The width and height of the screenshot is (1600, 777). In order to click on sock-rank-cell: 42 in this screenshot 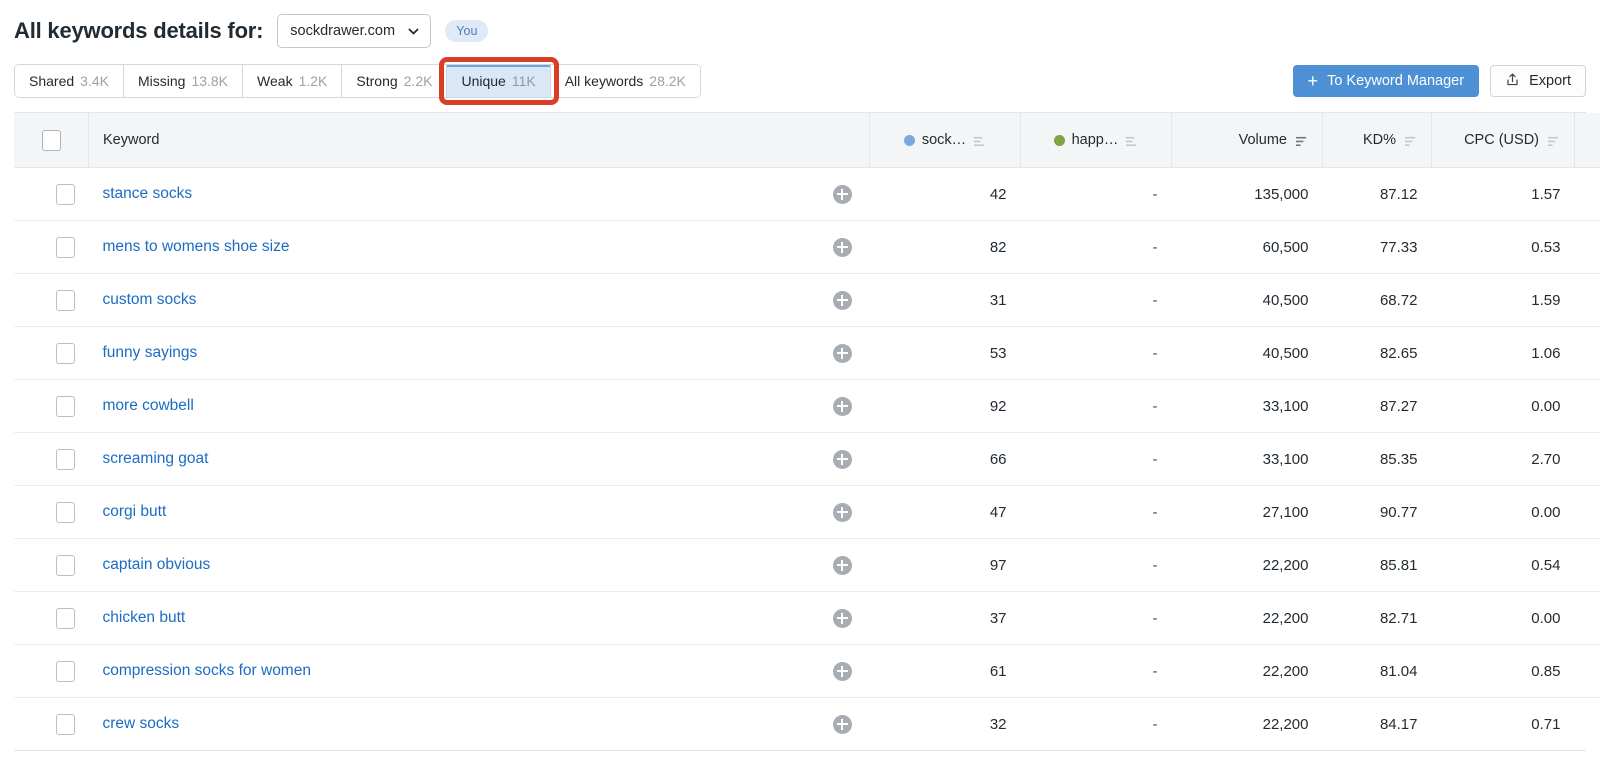, I will do `click(945, 194)`.